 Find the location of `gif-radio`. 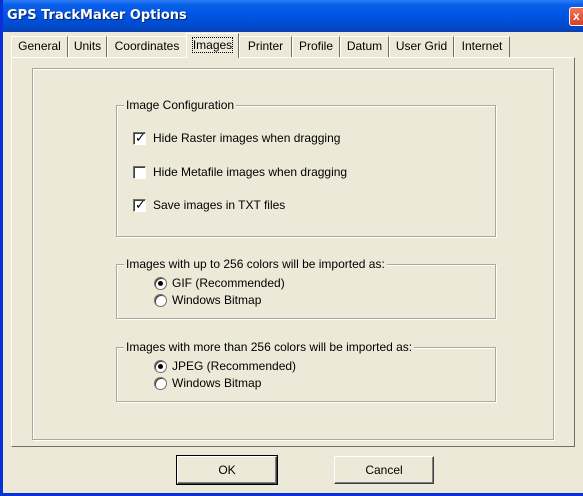

gif-radio is located at coordinates (160, 283).